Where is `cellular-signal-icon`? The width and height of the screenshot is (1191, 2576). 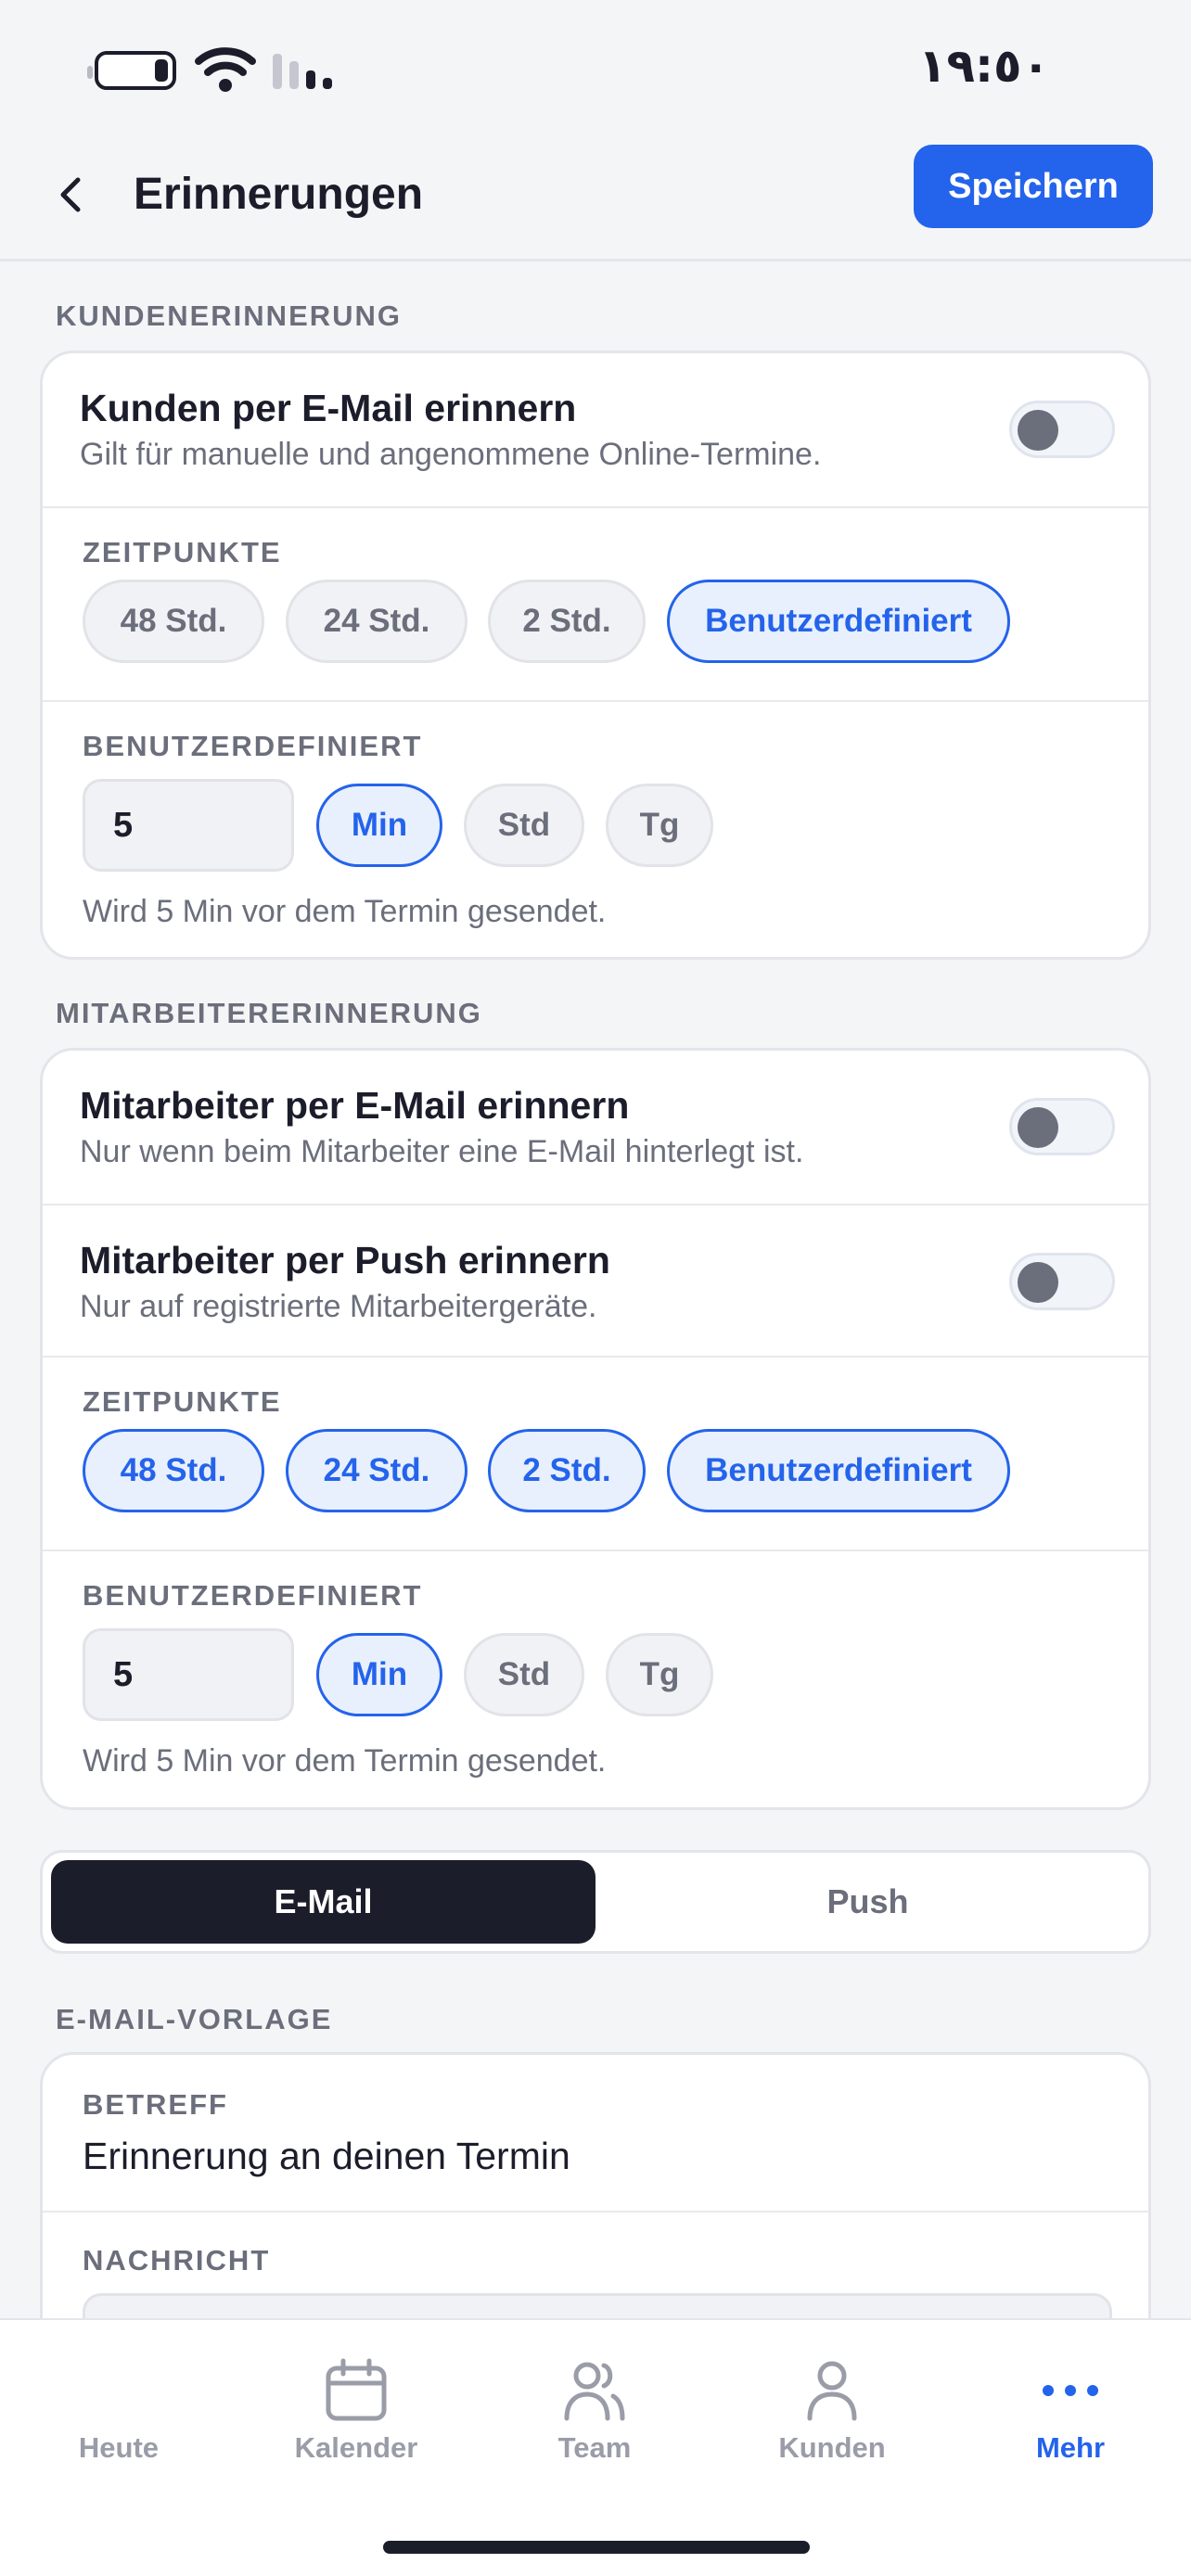
cellular-signal-icon is located at coordinates (302, 71).